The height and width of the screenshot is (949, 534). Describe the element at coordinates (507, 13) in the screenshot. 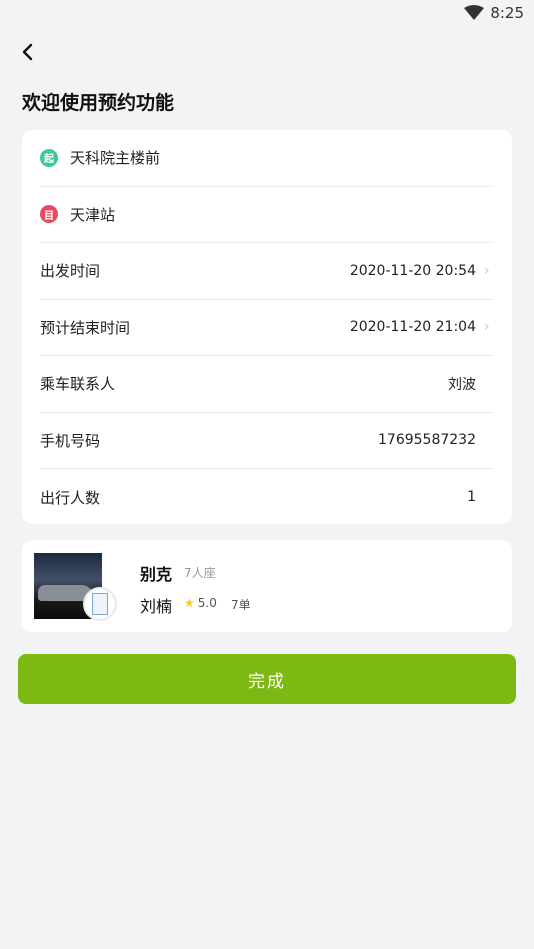

I see `status-time: 8:25` at that location.